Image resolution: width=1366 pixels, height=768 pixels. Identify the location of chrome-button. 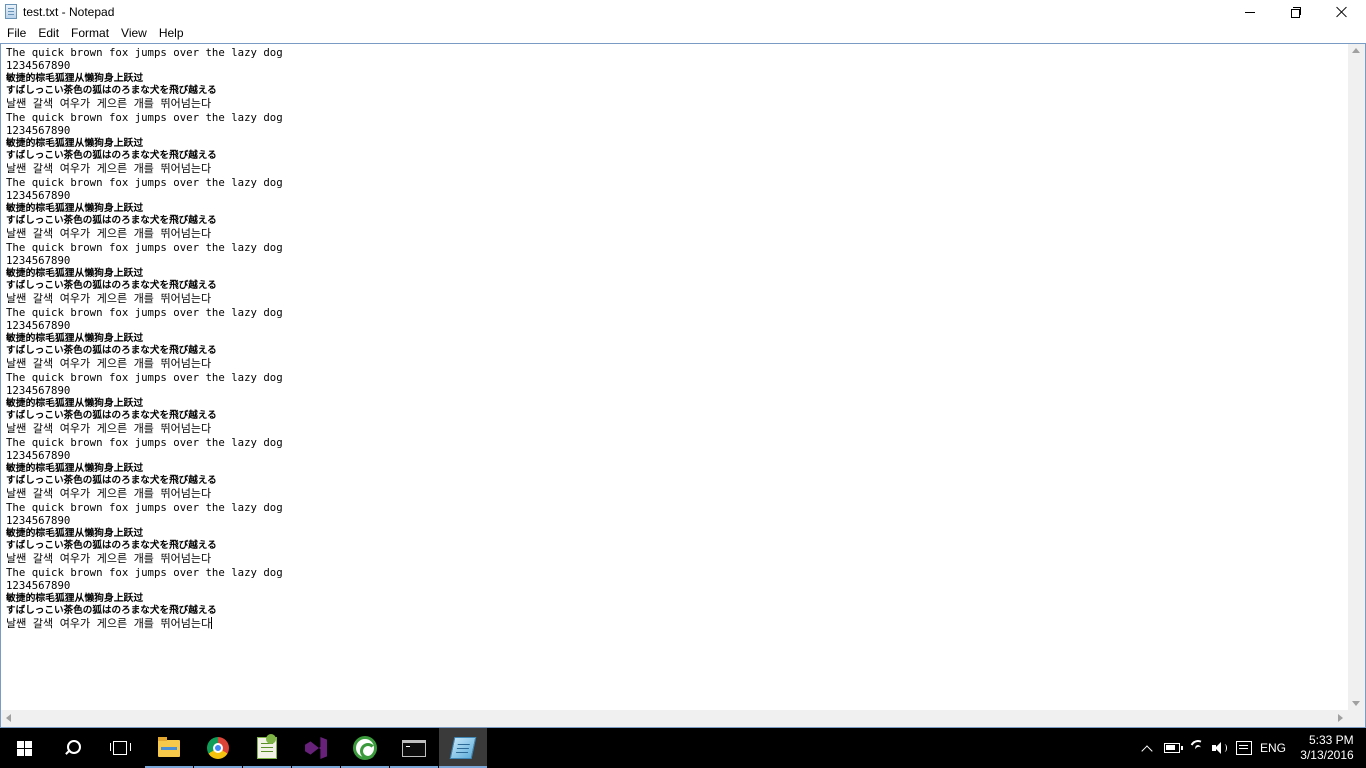
(218, 748).